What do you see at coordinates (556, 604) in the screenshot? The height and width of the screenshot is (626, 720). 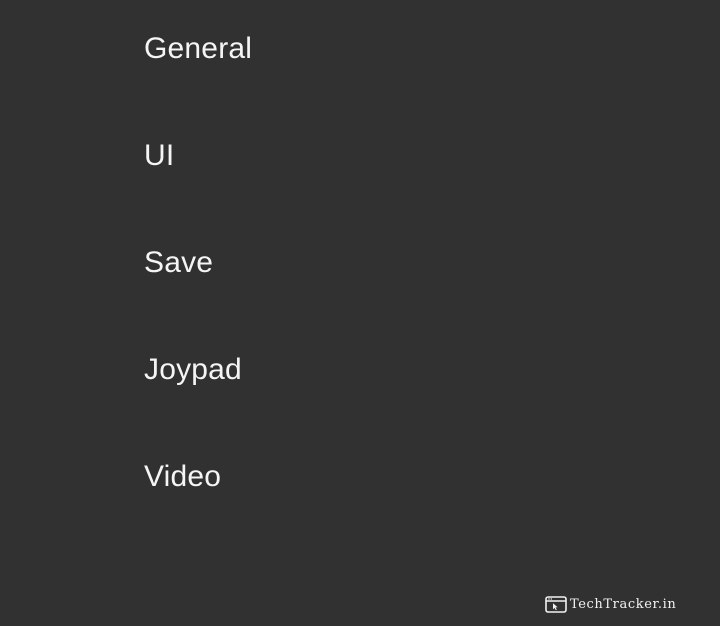 I see `browser-cursor-icon` at bounding box center [556, 604].